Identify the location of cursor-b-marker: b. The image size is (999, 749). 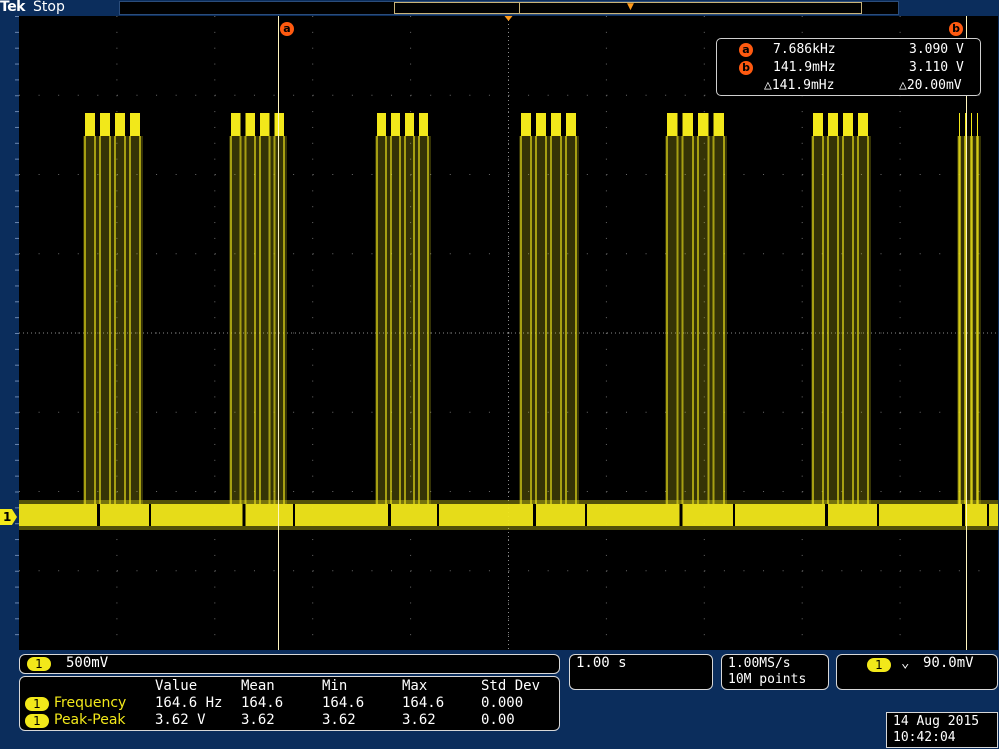
(956, 29).